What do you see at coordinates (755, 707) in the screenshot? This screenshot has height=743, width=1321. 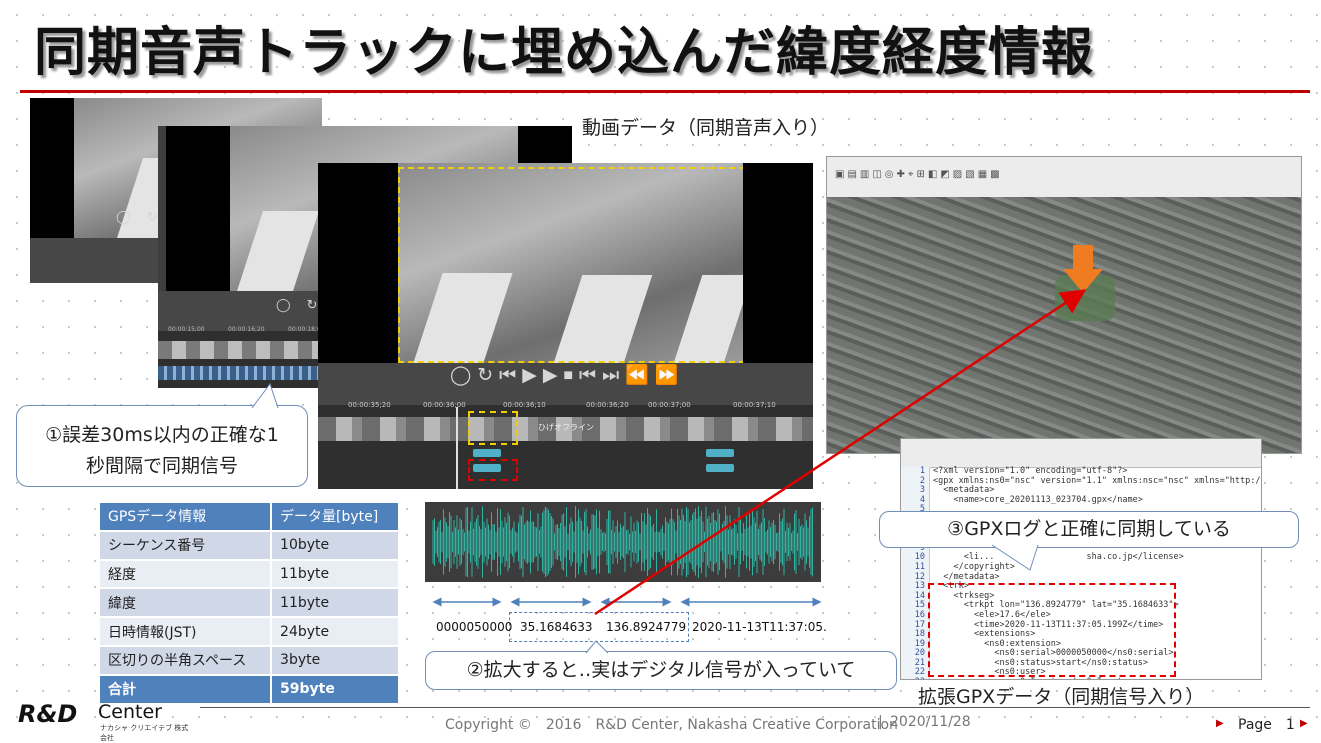 I see `footer-rule` at bounding box center [755, 707].